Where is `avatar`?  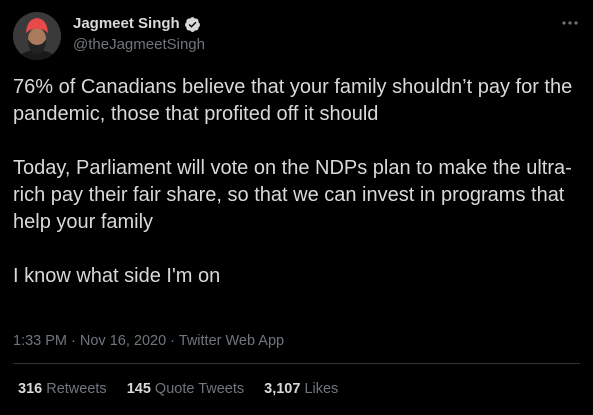
avatar is located at coordinates (37, 36).